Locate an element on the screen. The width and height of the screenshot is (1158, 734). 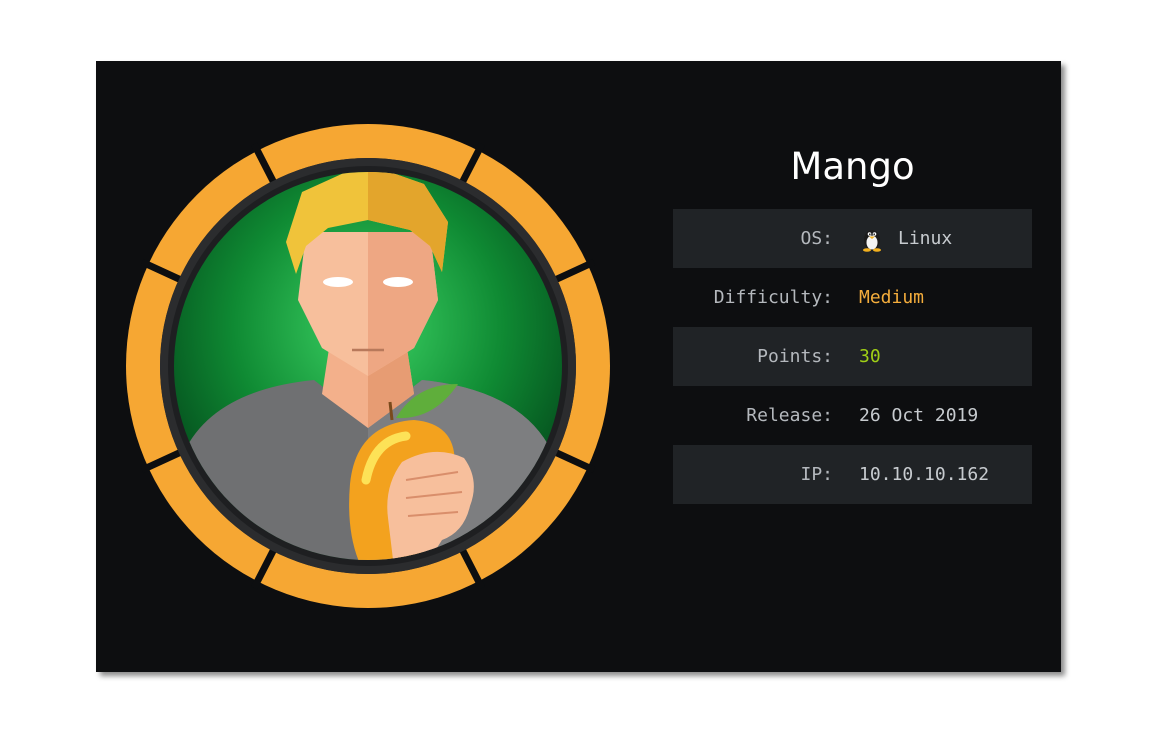
ip-value: 10.10.10.162 is located at coordinates (924, 474).